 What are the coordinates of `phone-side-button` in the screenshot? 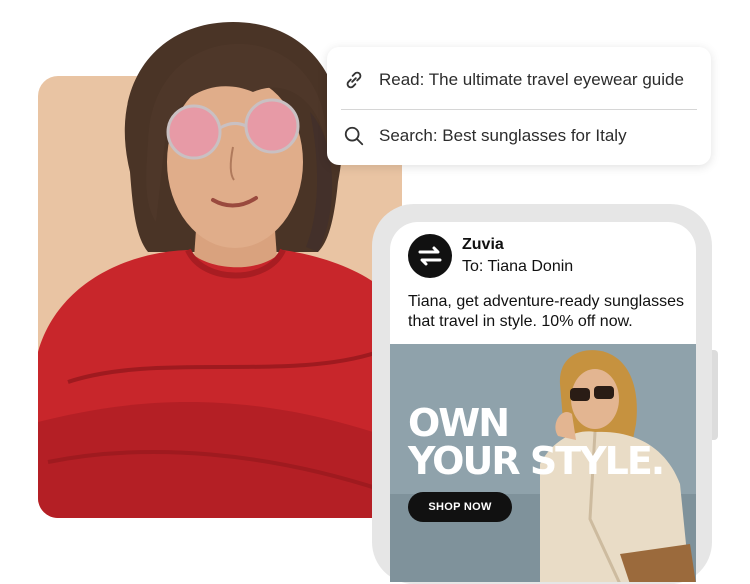 It's located at (715, 395).